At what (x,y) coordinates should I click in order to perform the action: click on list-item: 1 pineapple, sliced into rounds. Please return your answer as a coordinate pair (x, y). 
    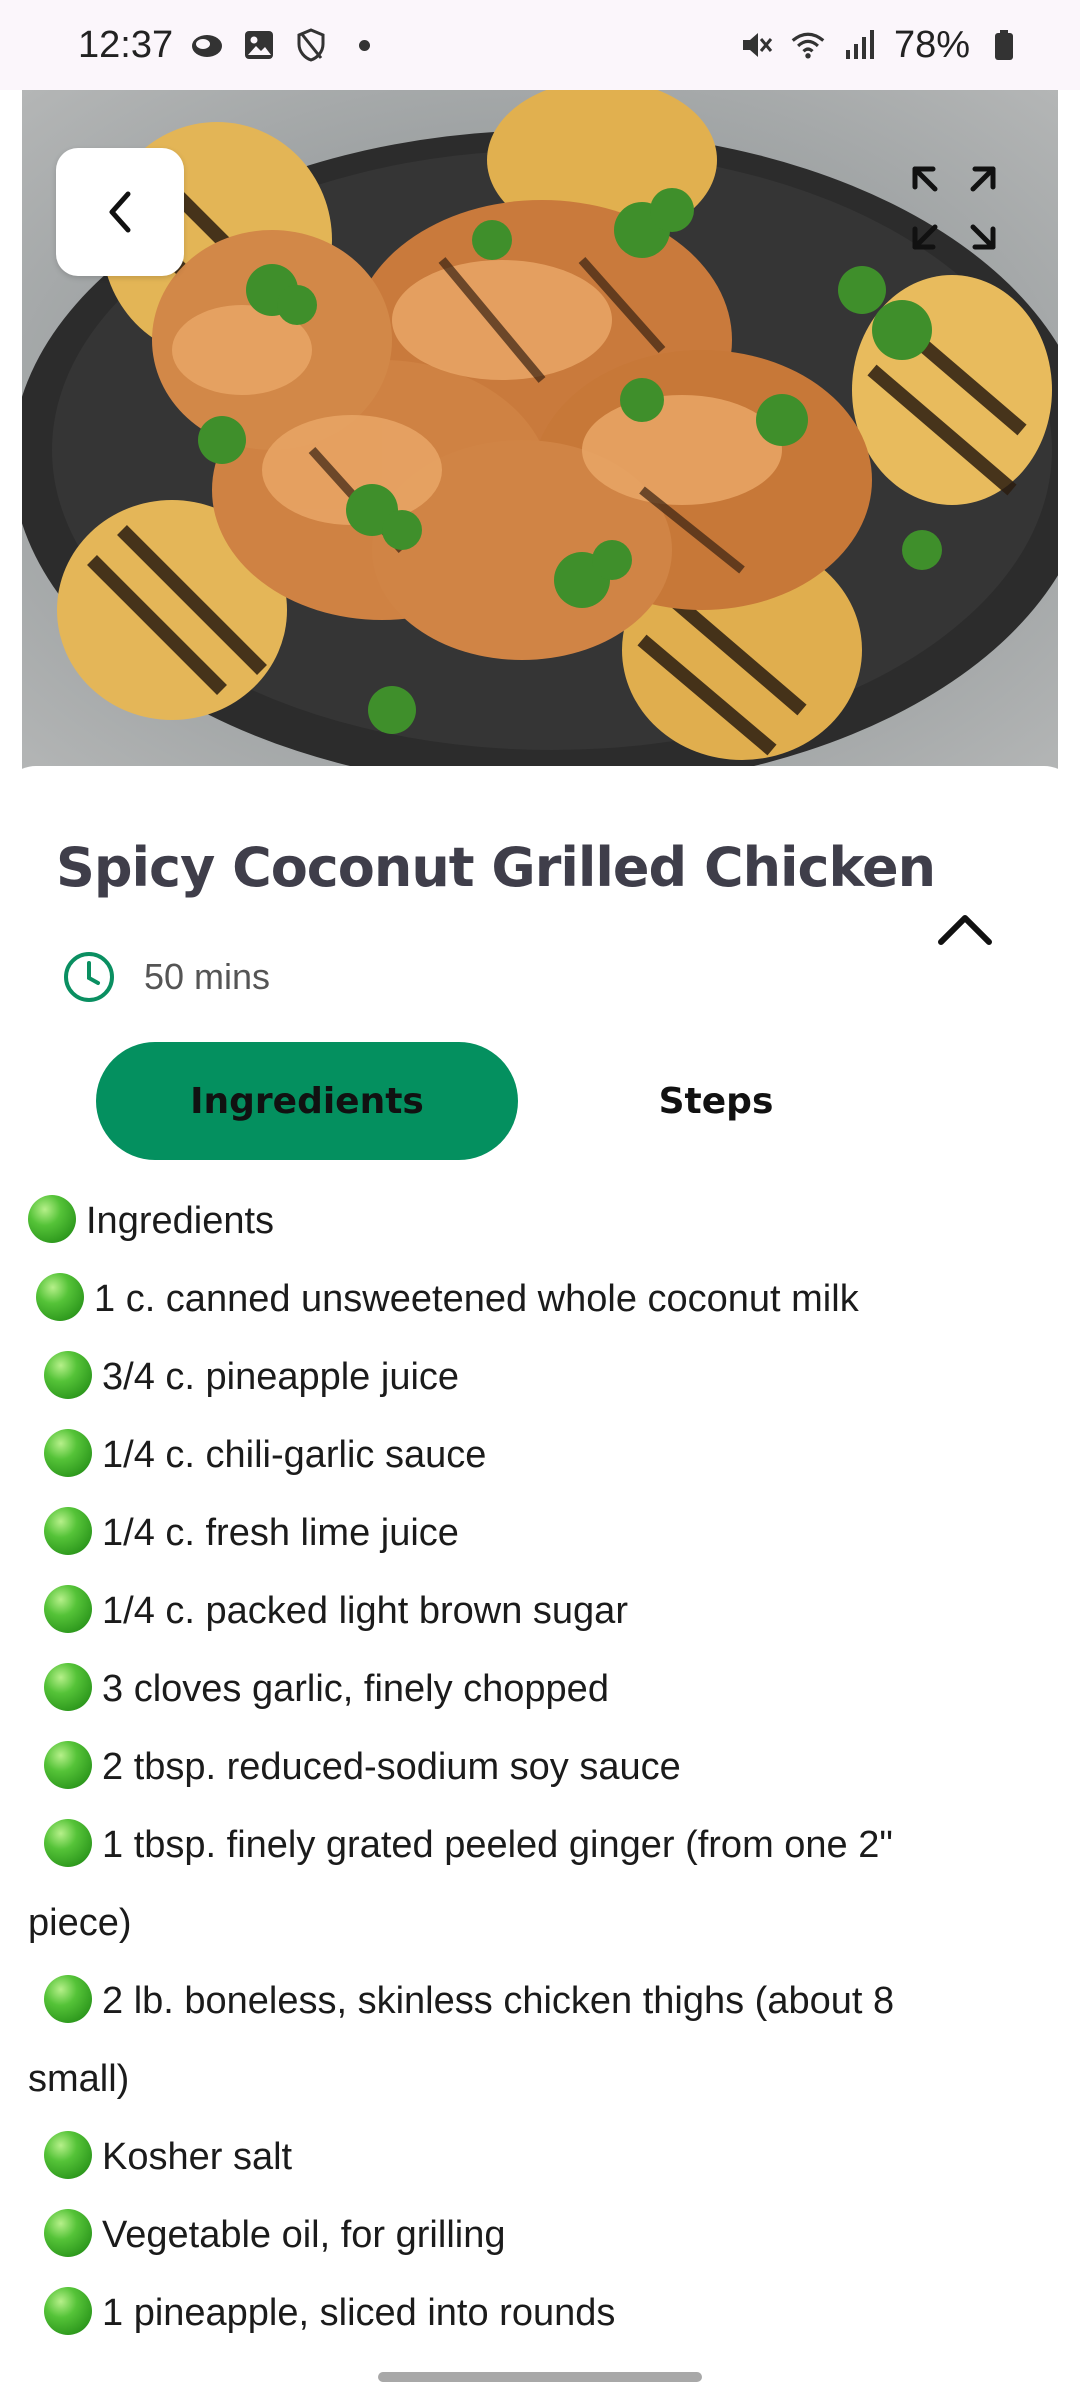
    Looking at the image, I should click on (540, 2313).